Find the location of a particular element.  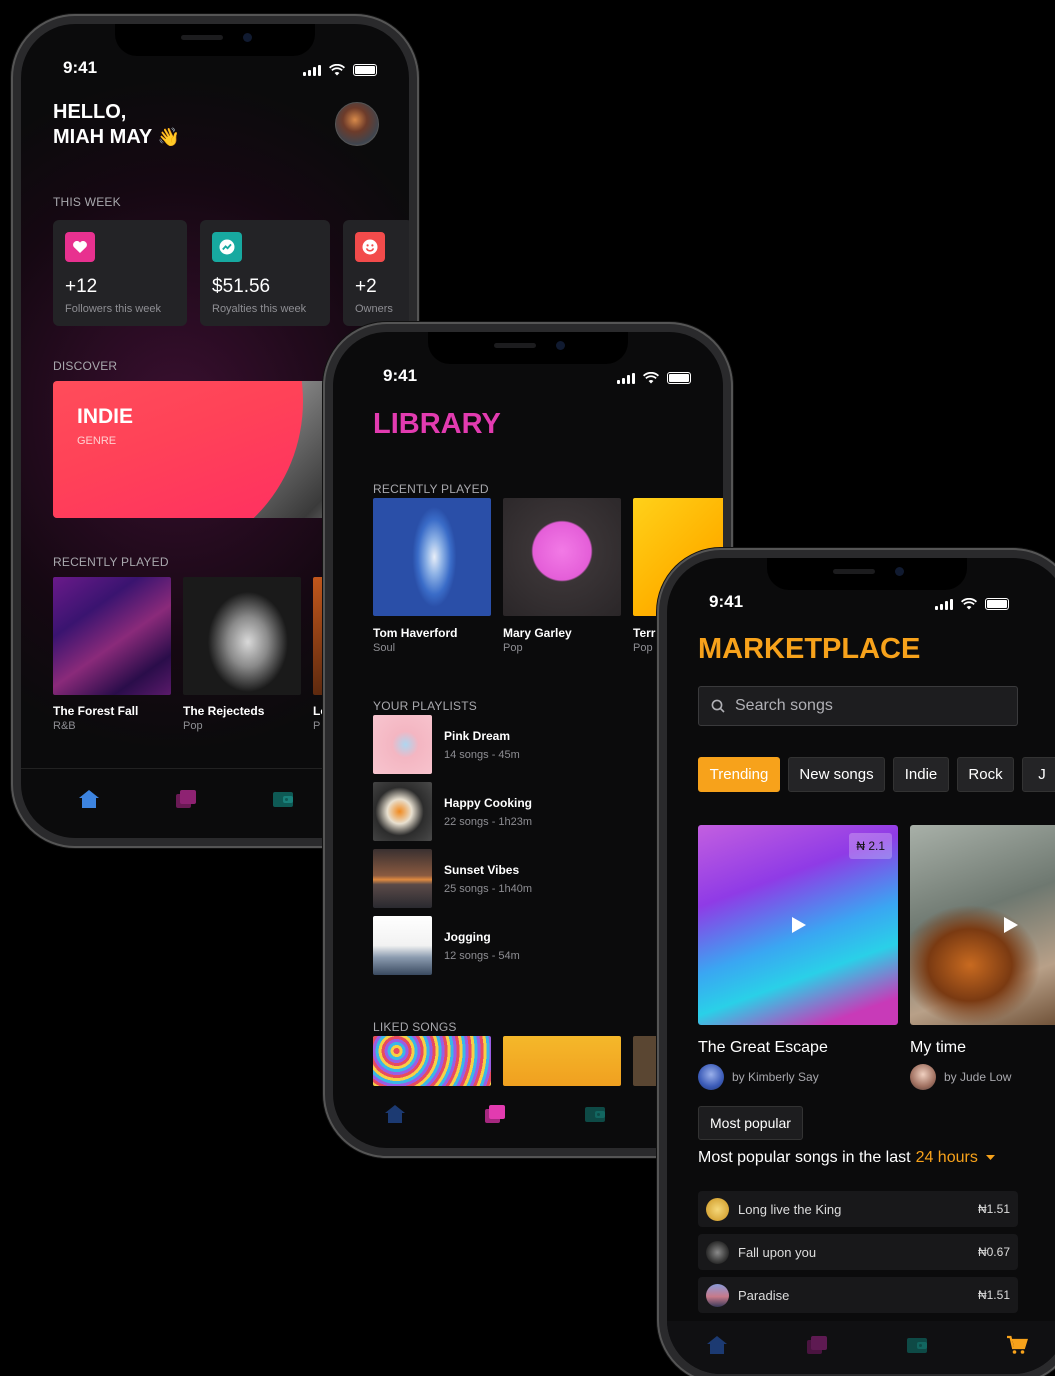

recent-title: Tom Haverford is located at coordinates (415, 633).